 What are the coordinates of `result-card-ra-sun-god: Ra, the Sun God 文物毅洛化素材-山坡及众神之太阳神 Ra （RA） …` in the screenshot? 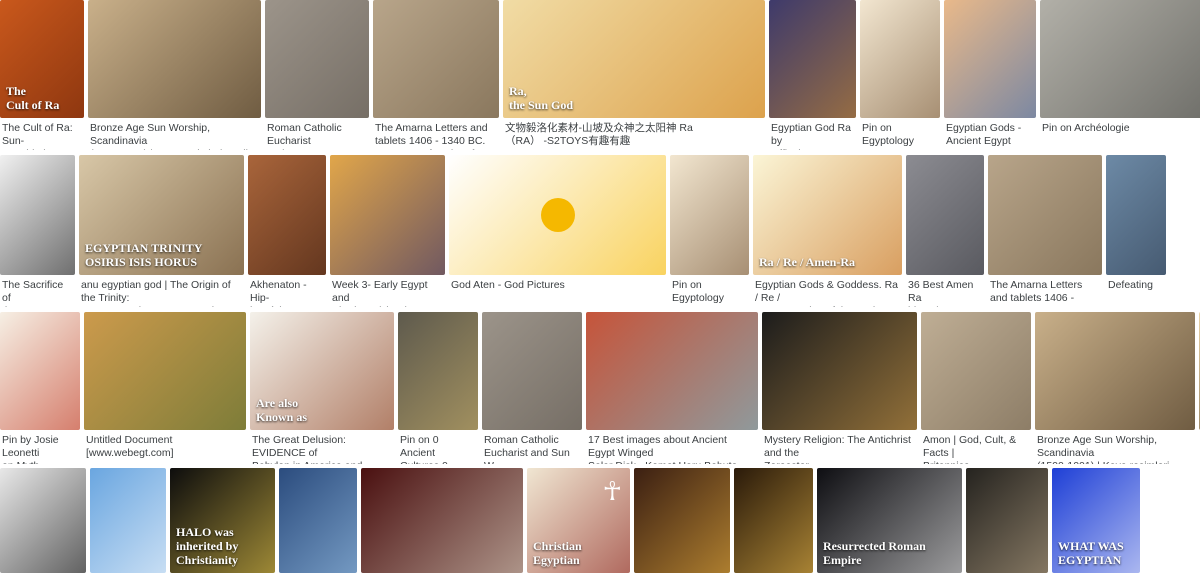 It's located at (634, 75).